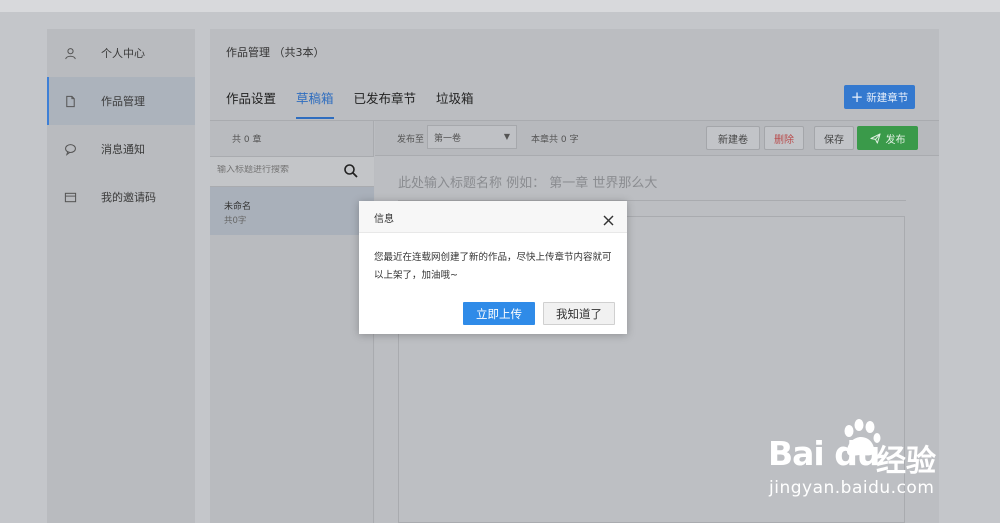 This screenshot has height=523, width=1000. Describe the element at coordinates (292, 211) in the screenshot. I see `list-item: 未命名 共0字` at that location.